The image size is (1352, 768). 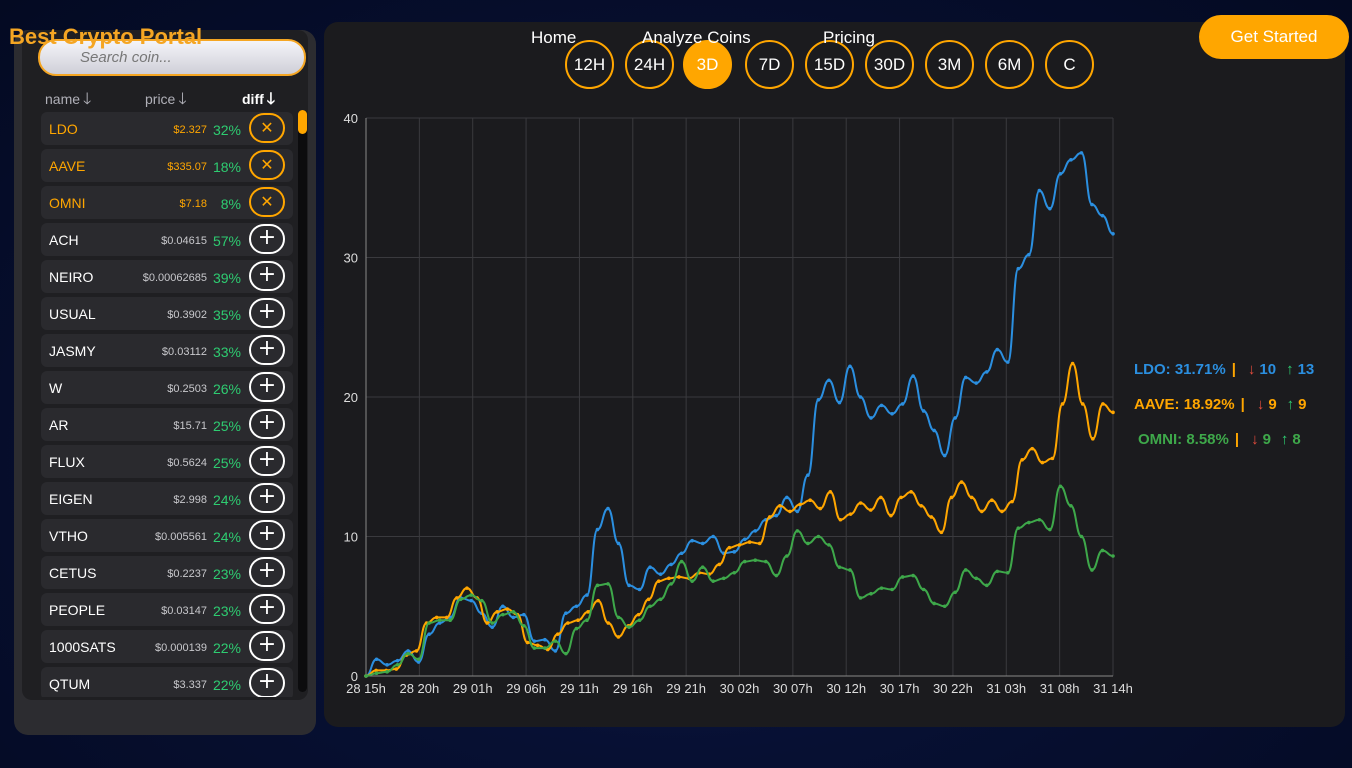 I want to click on close-icon: ✕, so click(x=267, y=164).